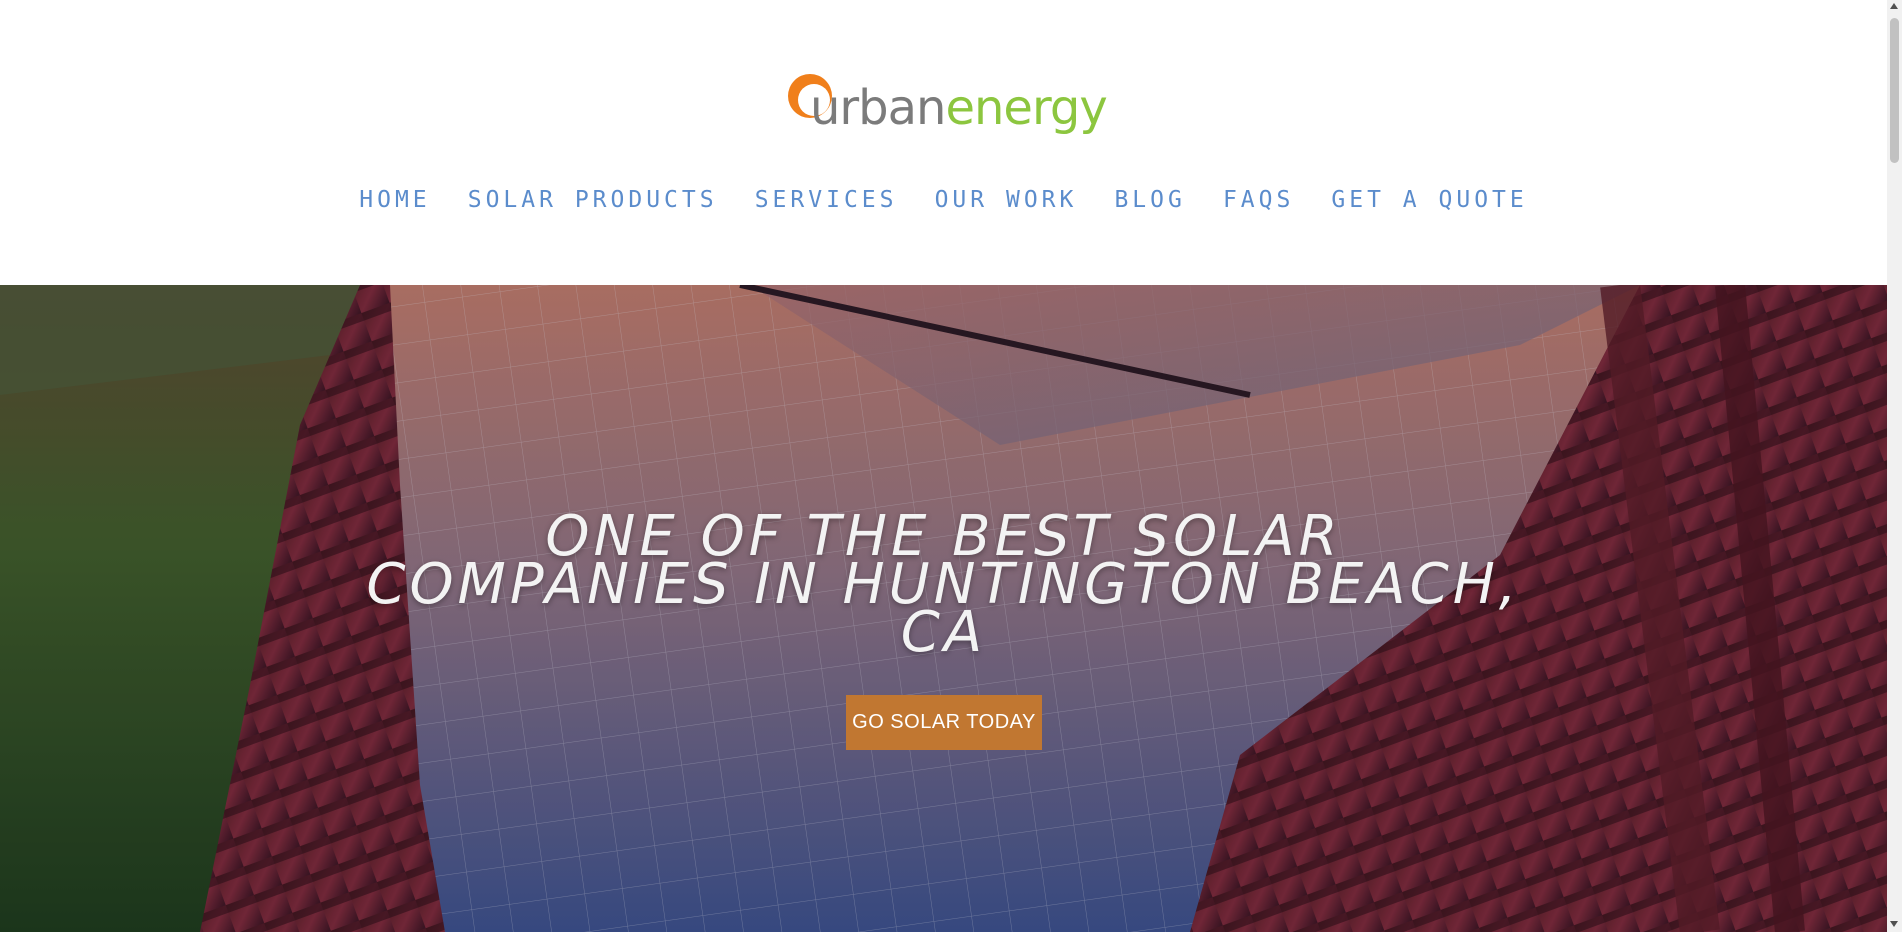 This screenshot has height=932, width=1902. What do you see at coordinates (1258, 200) in the screenshot?
I see `nav-faqs: FAQS` at bounding box center [1258, 200].